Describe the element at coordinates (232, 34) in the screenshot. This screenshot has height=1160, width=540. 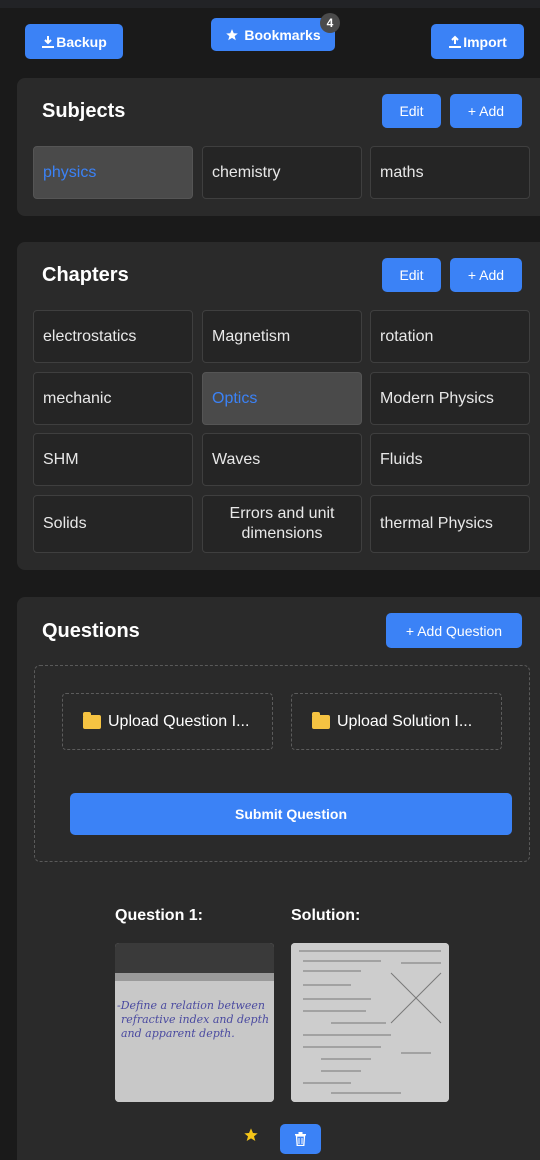
I see `star-icon` at that location.